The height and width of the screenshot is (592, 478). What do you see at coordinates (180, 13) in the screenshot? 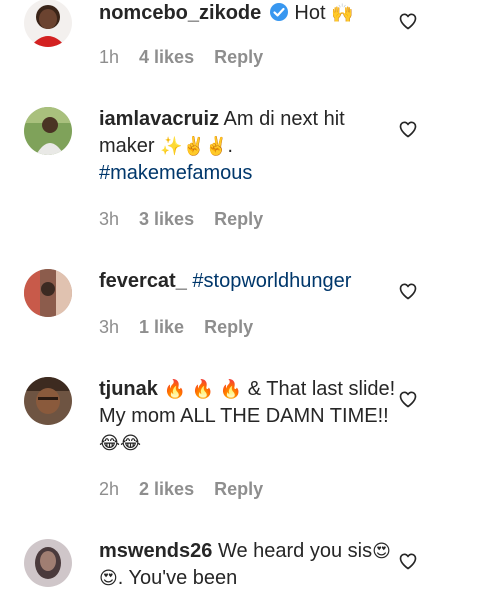
I see `username: nomcebo_zikode` at bounding box center [180, 13].